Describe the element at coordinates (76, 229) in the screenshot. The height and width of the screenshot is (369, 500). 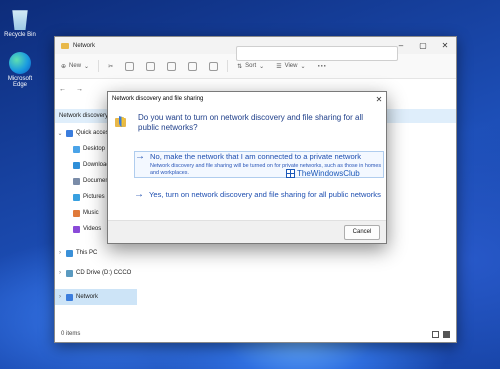
I see `videos-icon` at that location.